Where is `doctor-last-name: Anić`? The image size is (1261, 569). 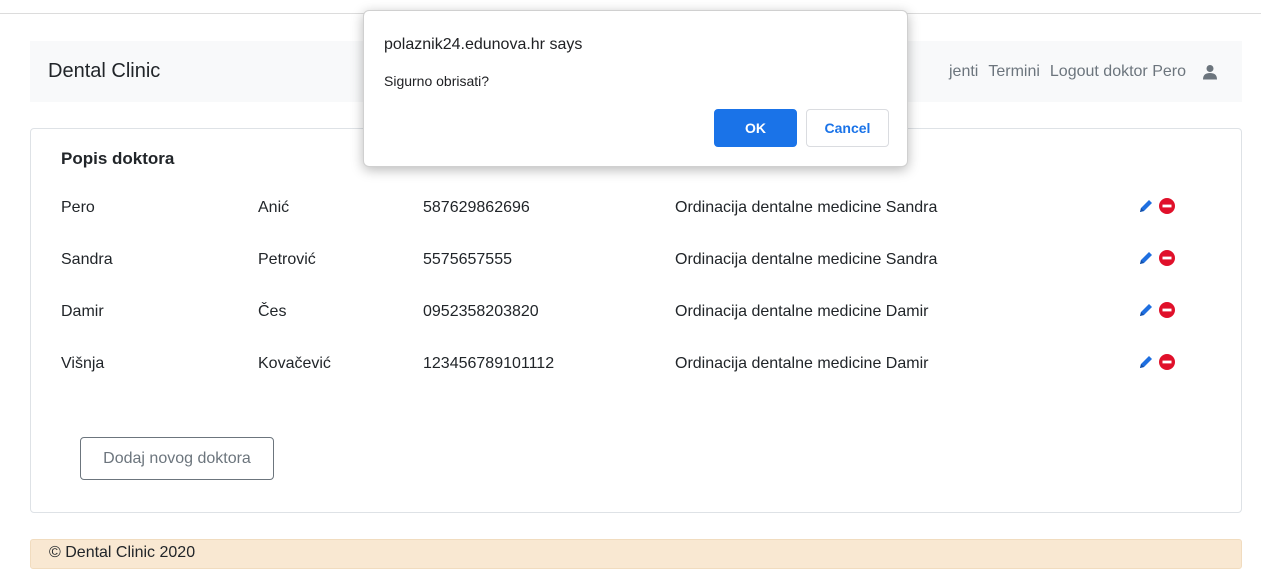
doctor-last-name: Anić is located at coordinates (274, 207).